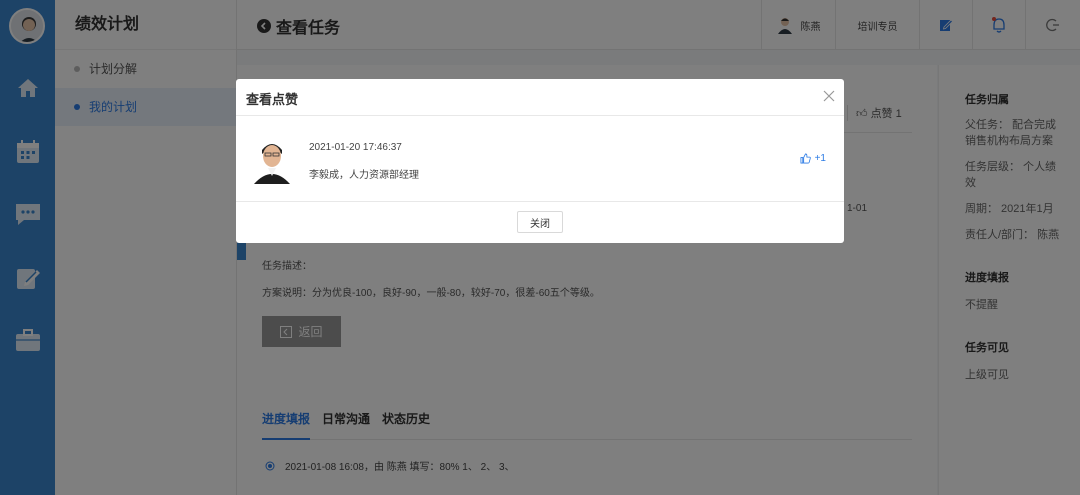 The image size is (1080, 495). I want to click on close-button: 关闭, so click(540, 222).